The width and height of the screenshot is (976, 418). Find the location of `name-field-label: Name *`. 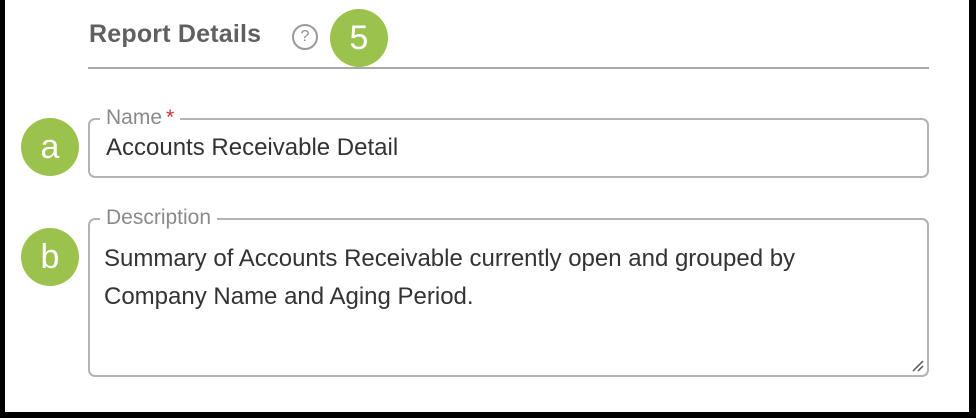

name-field-label: Name * is located at coordinates (140, 118).